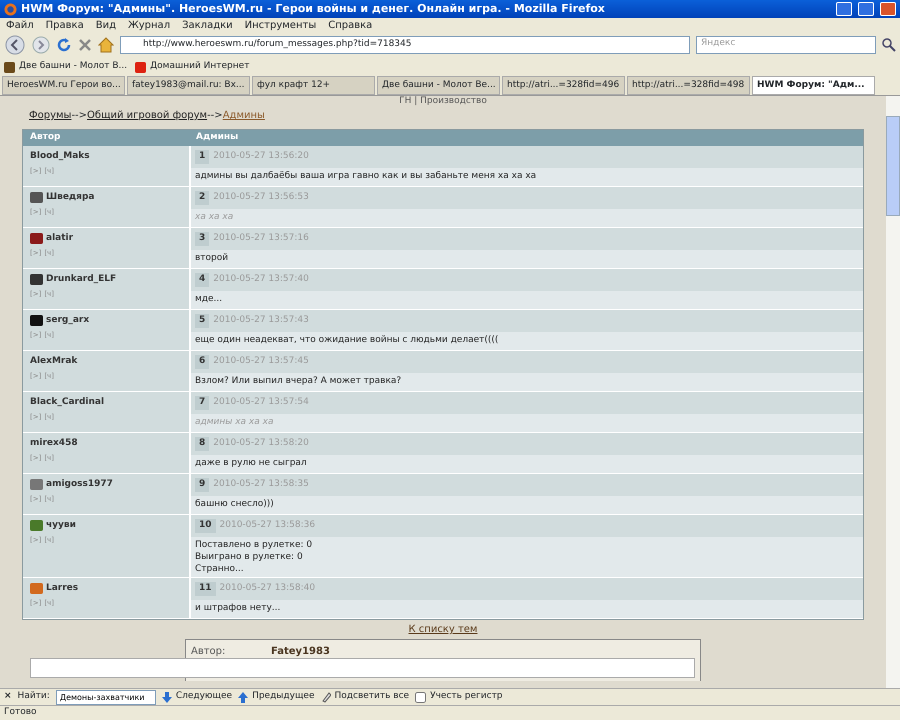 The height and width of the screenshot is (720, 900). Describe the element at coordinates (54, 361) in the screenshot. I see `author-link: AlexMrak` at that location.